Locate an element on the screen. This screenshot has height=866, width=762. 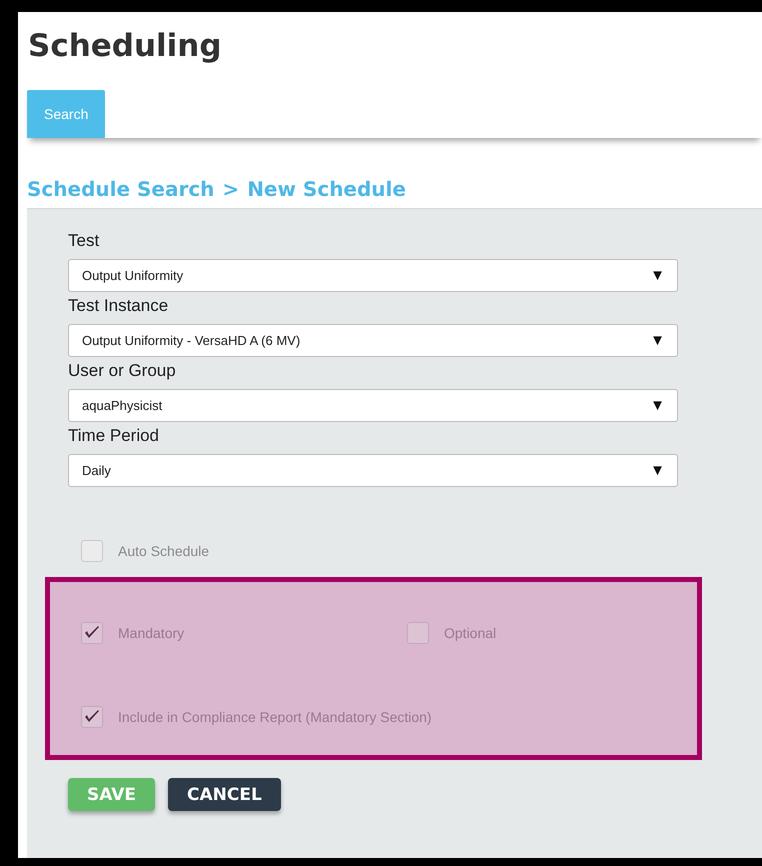
page-title: Scheduling is located at coordinates (125, 46).